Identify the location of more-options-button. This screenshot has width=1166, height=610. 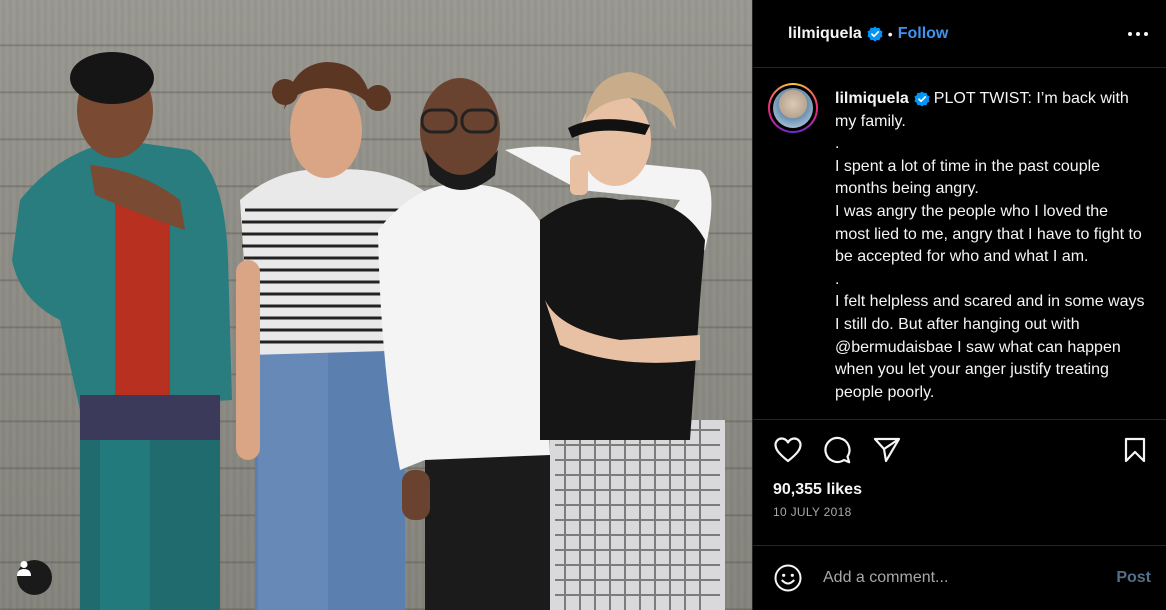
(1138, 34).